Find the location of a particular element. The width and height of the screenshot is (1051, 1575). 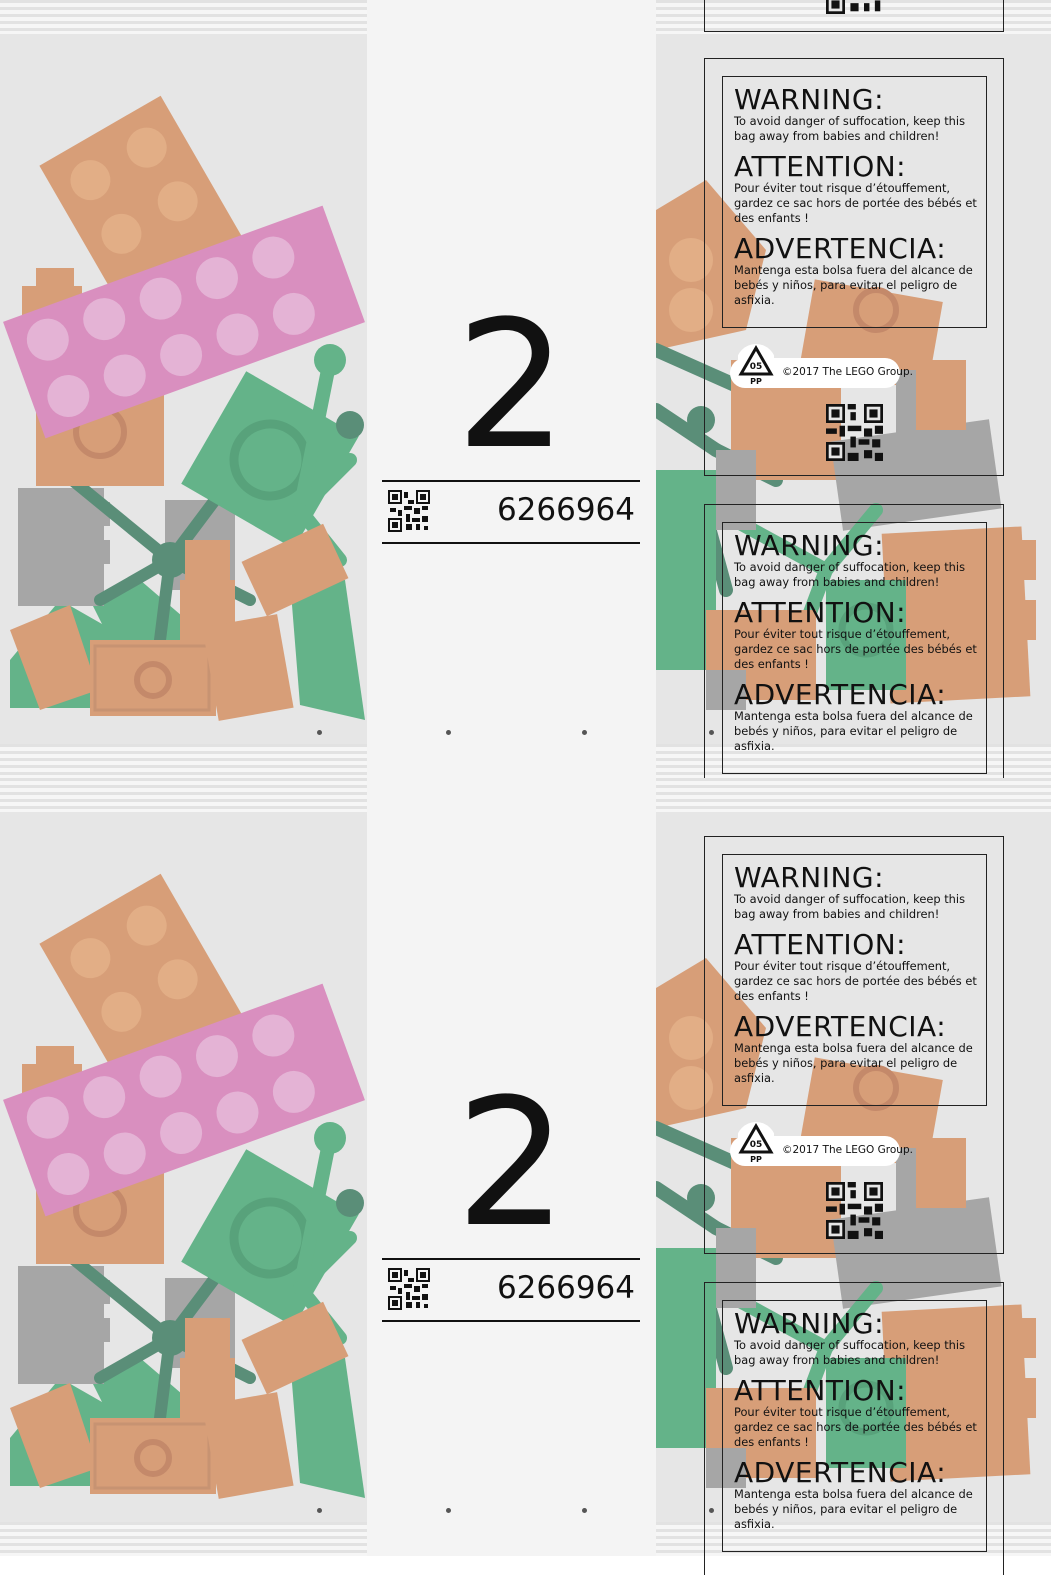

grey-brick-left is located at coordinates (61, 547).